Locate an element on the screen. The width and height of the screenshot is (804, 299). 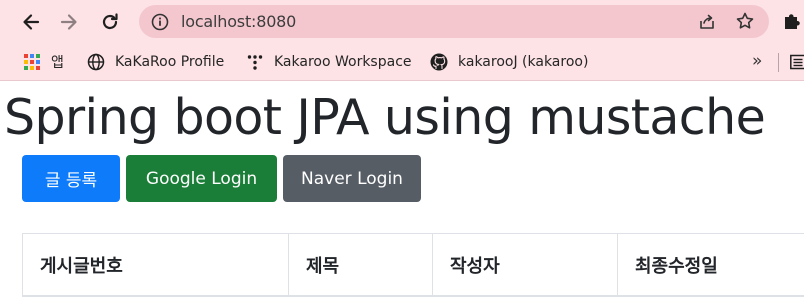
back-button is located at coordinates (31, 22).